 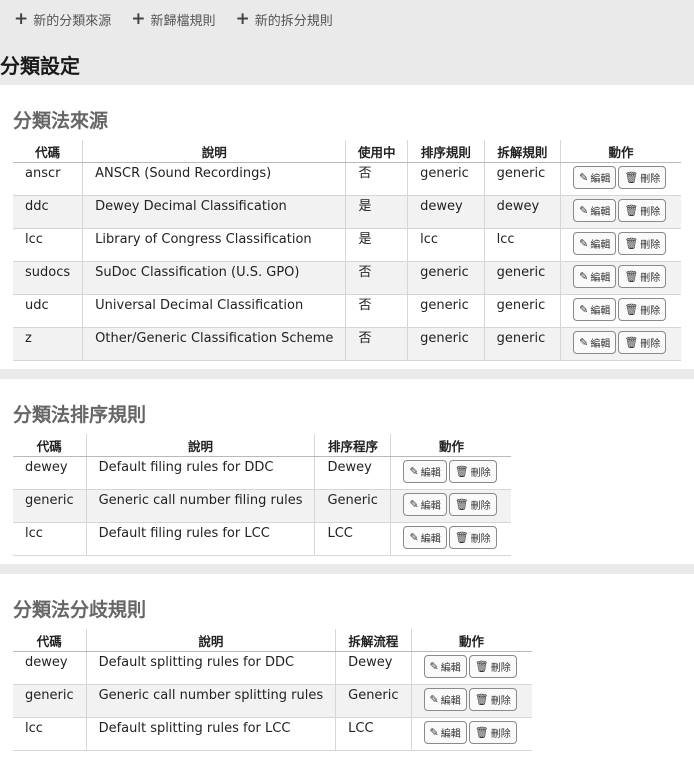 What do you see at coordinates (347, 19) in the screenshot?
I see `toolbar: + 新的分類來源 + 新歸檔規則 + 新的拆分規則` at bounding box center [347, 19].